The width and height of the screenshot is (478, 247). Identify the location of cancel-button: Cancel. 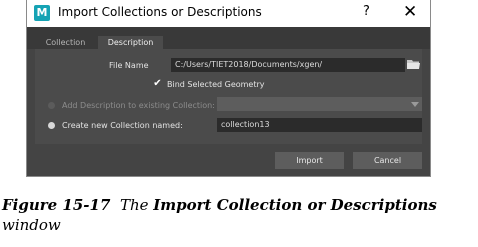
(387, 160).